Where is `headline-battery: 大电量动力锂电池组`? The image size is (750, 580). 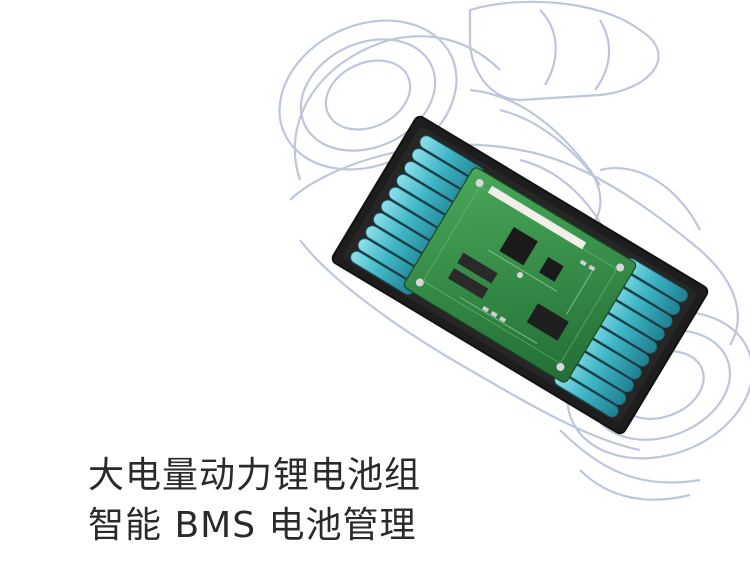 headline-battery: 大电量动力锂电池组 is located at coordinates (255, 475).